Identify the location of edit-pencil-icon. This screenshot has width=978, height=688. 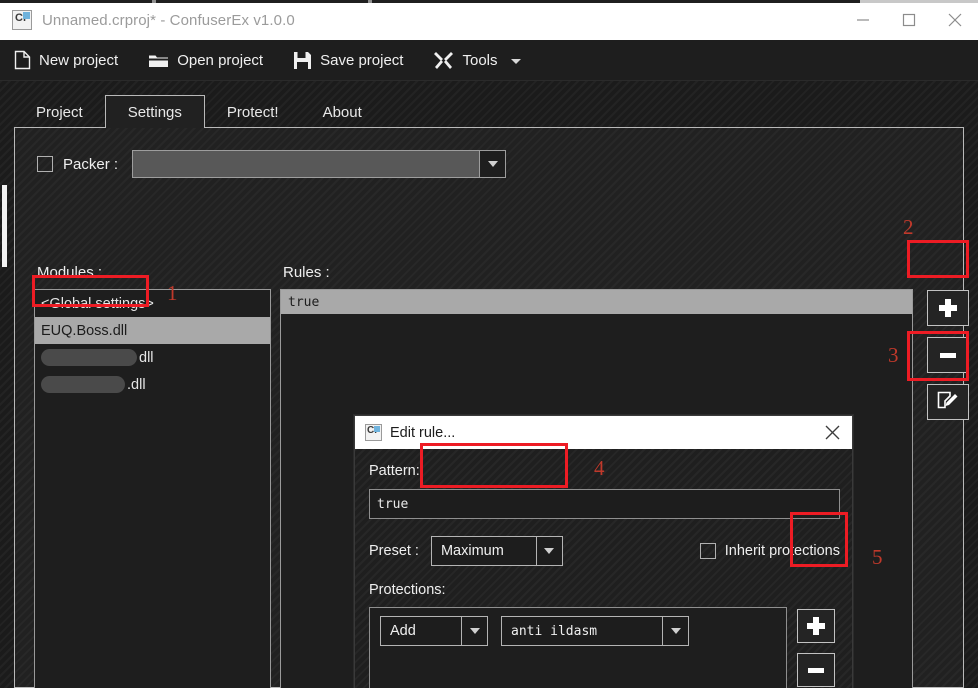
(948, 402).